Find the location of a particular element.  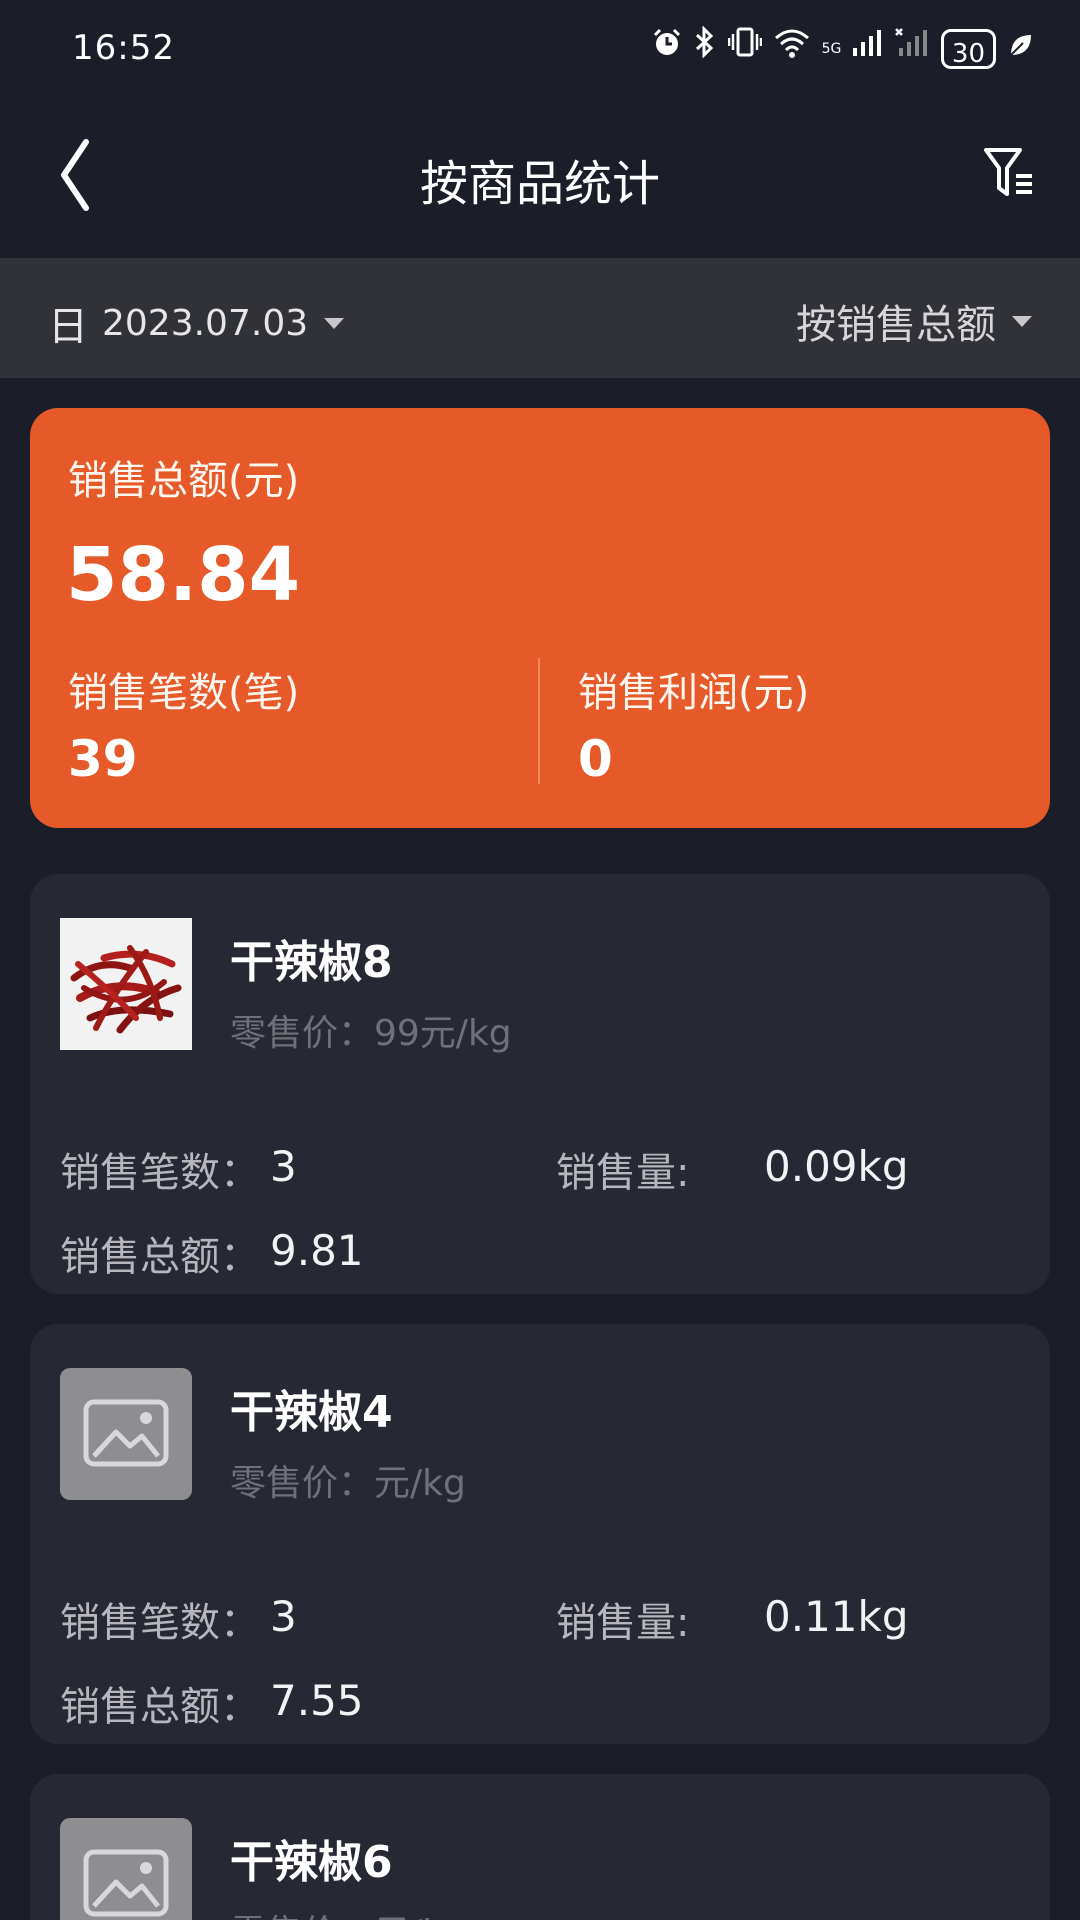

sales-profit-value: 0 is located at coordinates (595, 759).